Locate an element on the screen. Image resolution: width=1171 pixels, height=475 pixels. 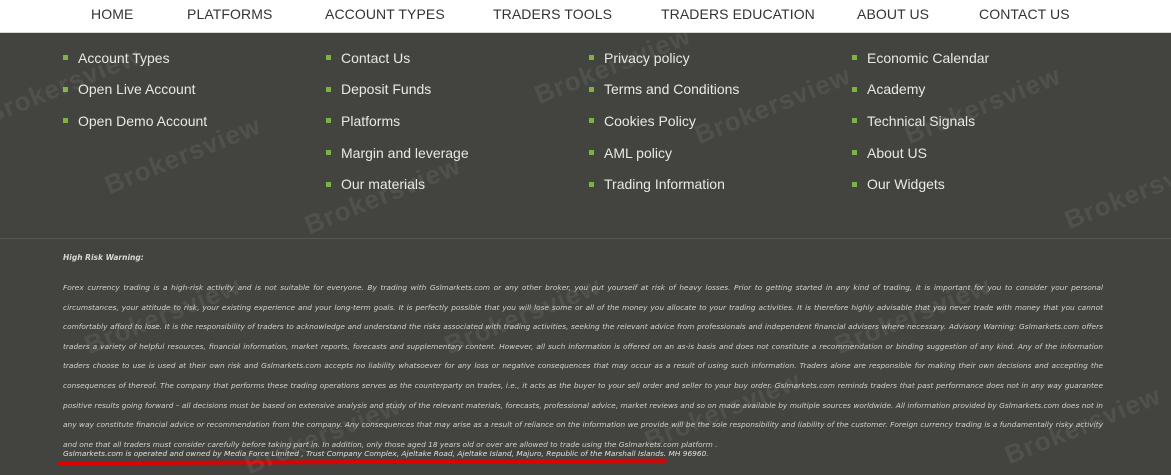
footer-link-privacy-policy: Privacy policy is located at coordinates (664, 58).